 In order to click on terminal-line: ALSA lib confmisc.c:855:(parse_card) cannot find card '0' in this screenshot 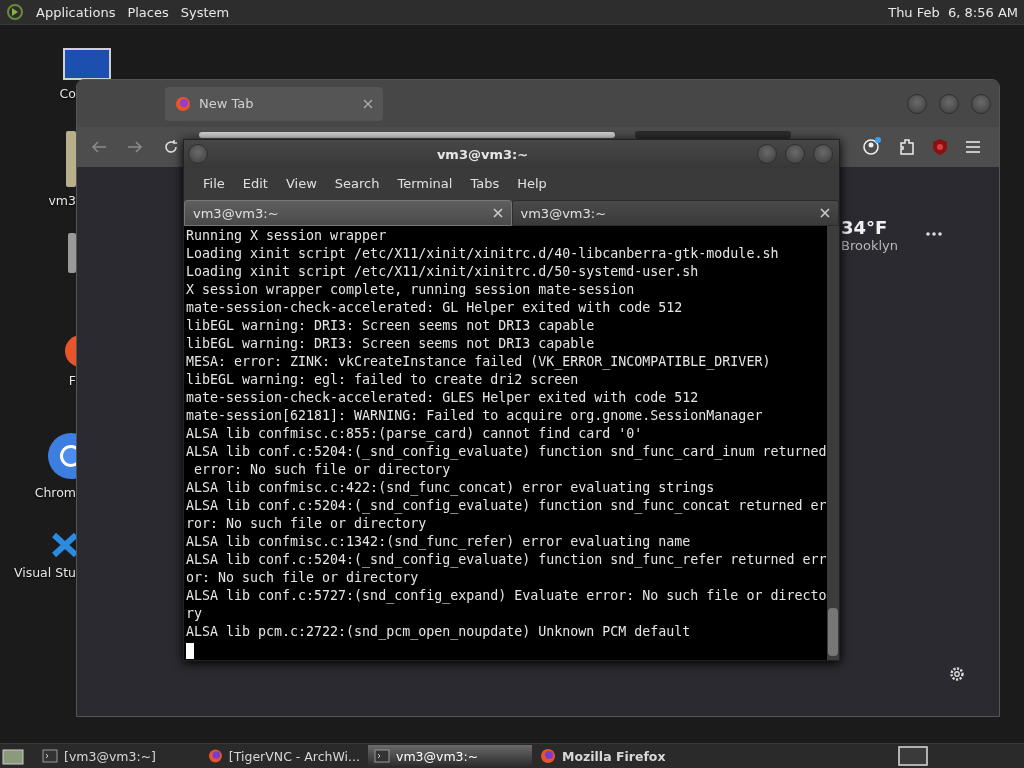, I will do `click(414, 434)`.